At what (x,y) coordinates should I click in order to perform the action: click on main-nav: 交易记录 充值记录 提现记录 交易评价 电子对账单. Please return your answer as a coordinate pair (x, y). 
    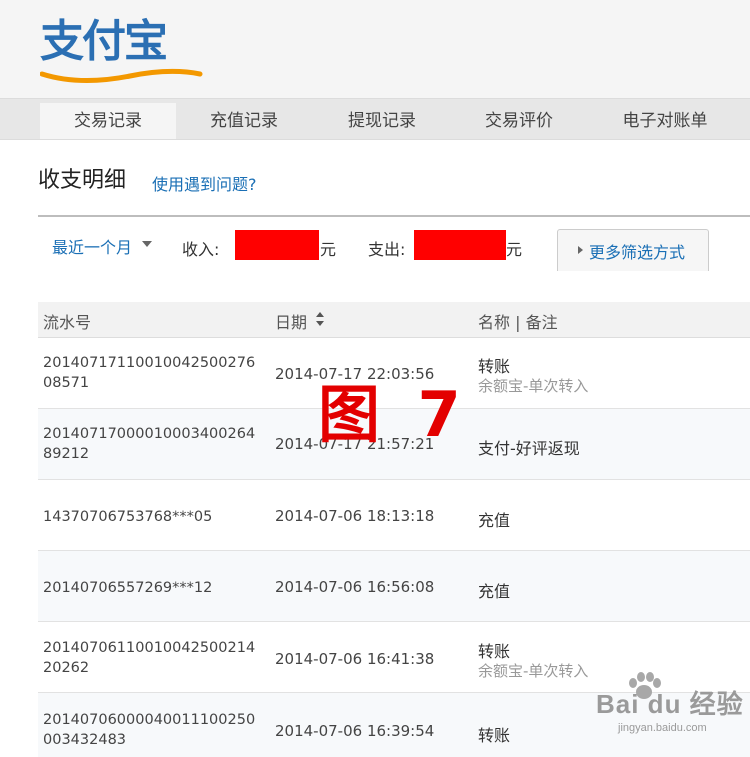
    Looking at the image, I should click on (375, 119).